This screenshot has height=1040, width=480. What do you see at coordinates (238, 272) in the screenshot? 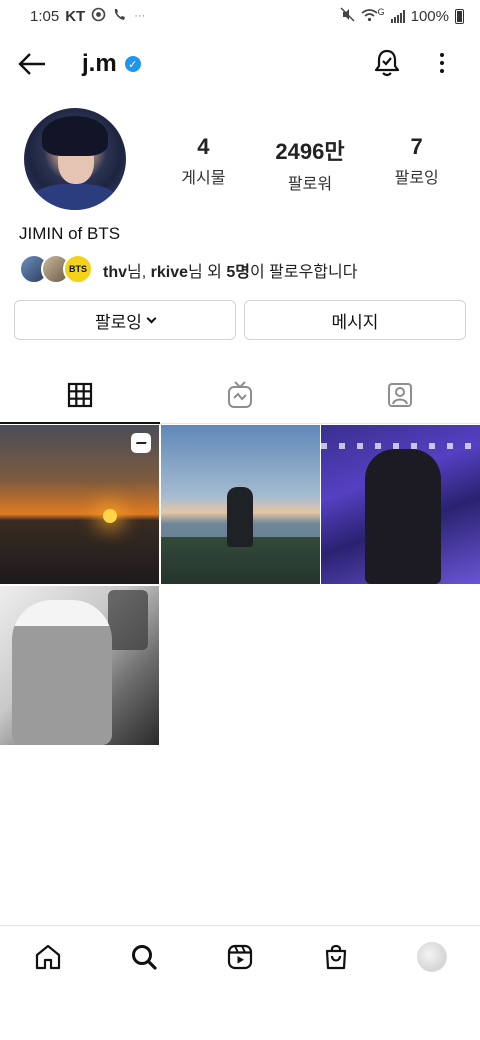
I see `follower-count-others: 5명` at bounding box center [238, 272].